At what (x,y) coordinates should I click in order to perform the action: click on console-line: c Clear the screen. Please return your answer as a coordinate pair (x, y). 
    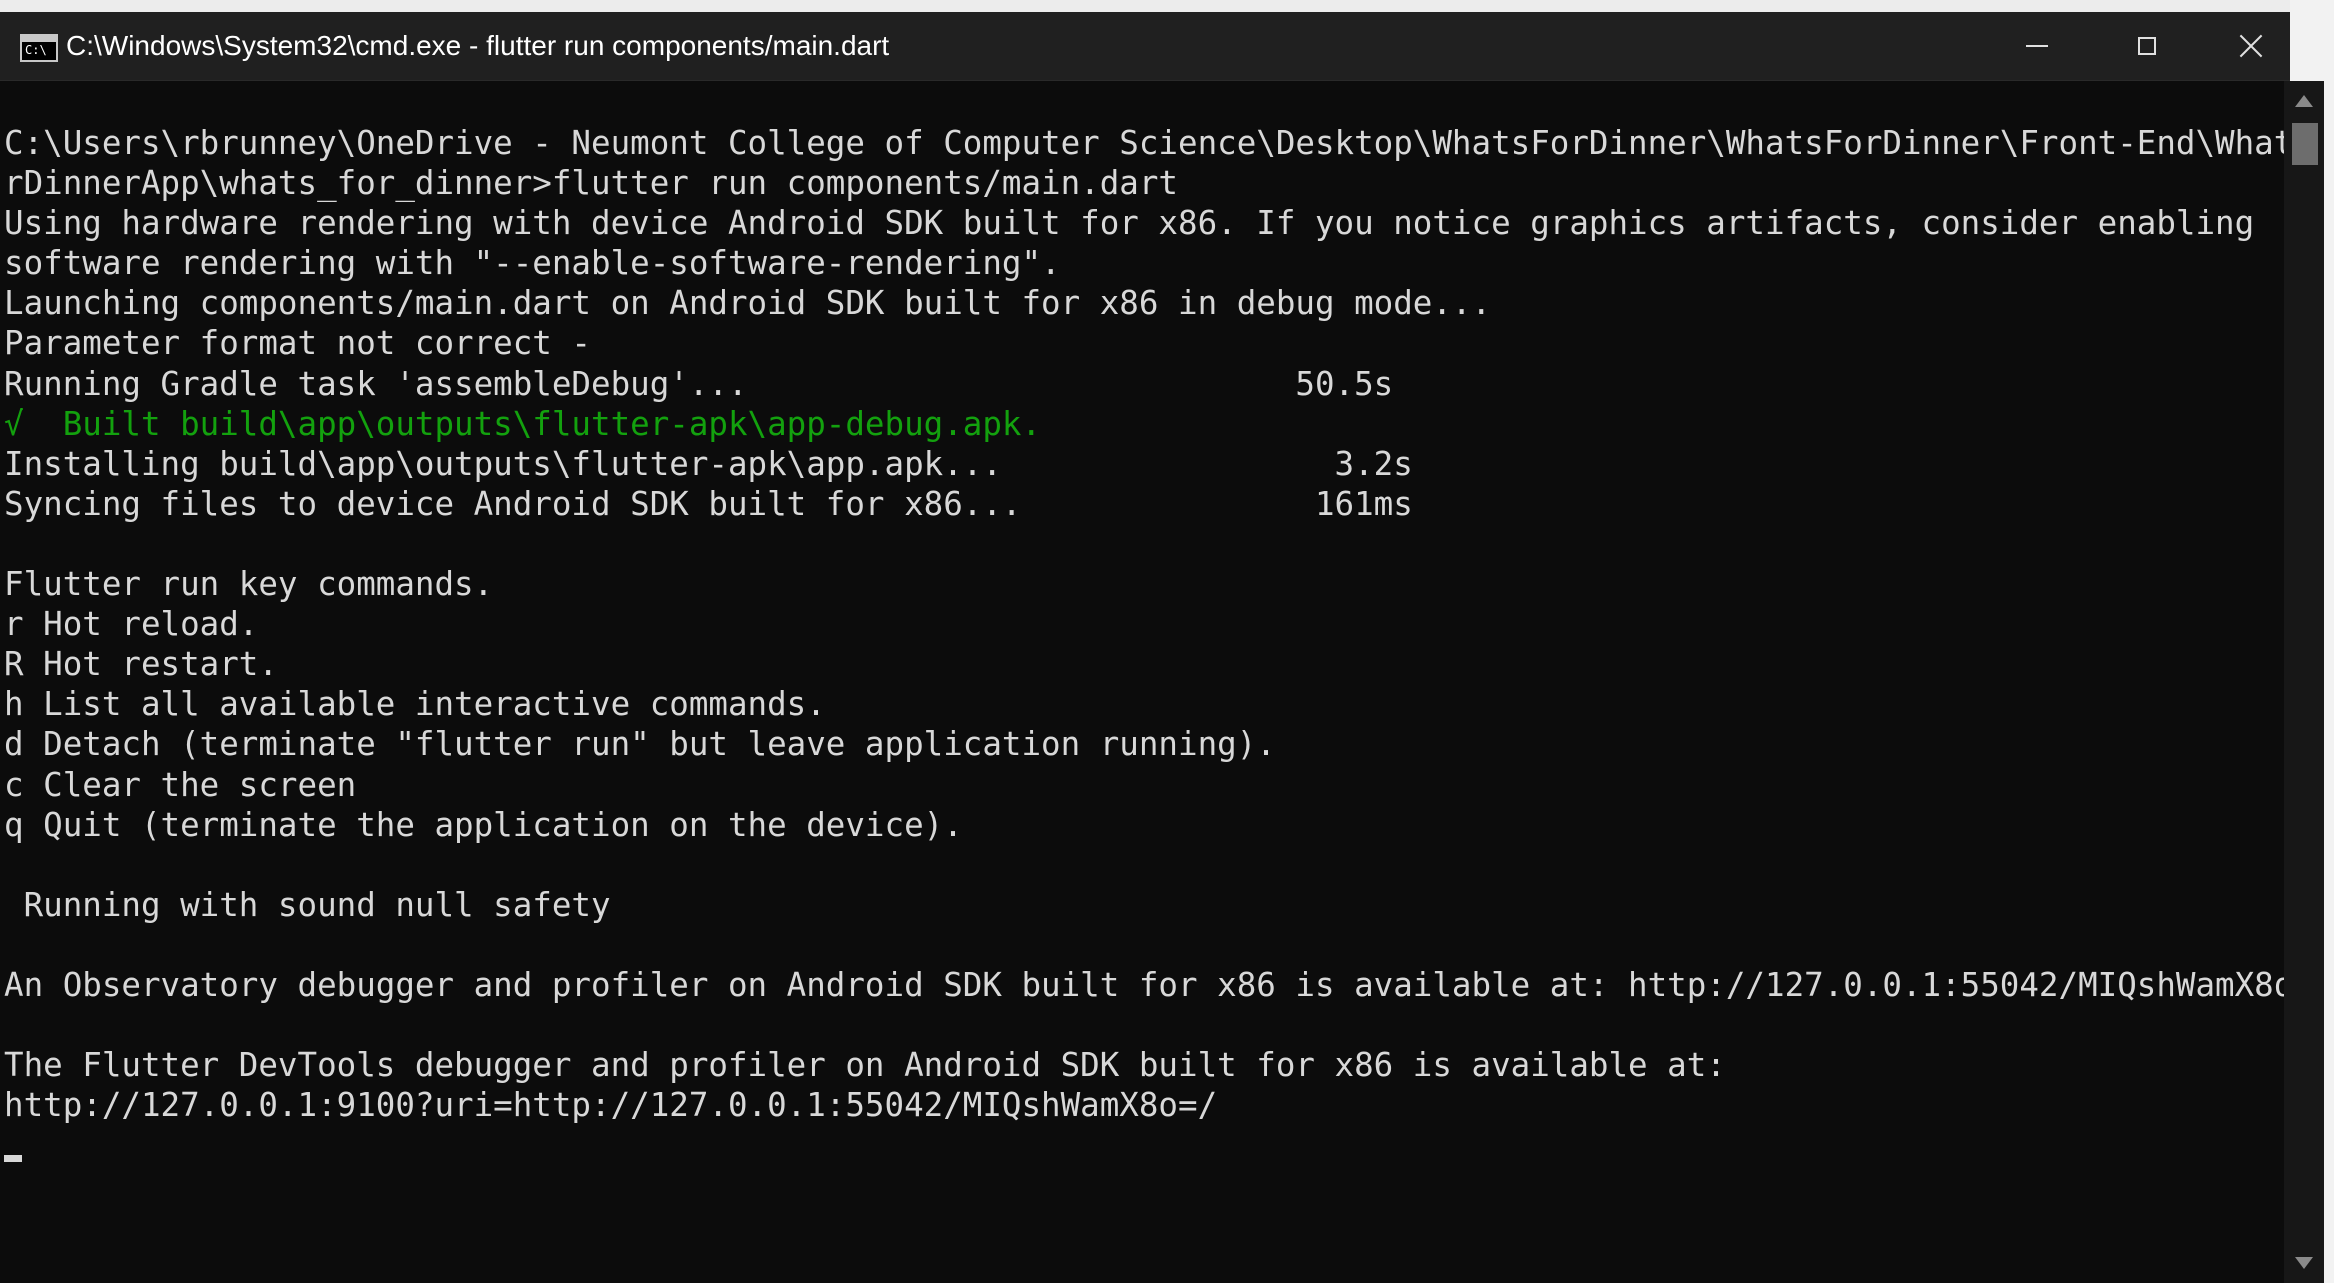
    Looking at the image, I should click on (180, 784).